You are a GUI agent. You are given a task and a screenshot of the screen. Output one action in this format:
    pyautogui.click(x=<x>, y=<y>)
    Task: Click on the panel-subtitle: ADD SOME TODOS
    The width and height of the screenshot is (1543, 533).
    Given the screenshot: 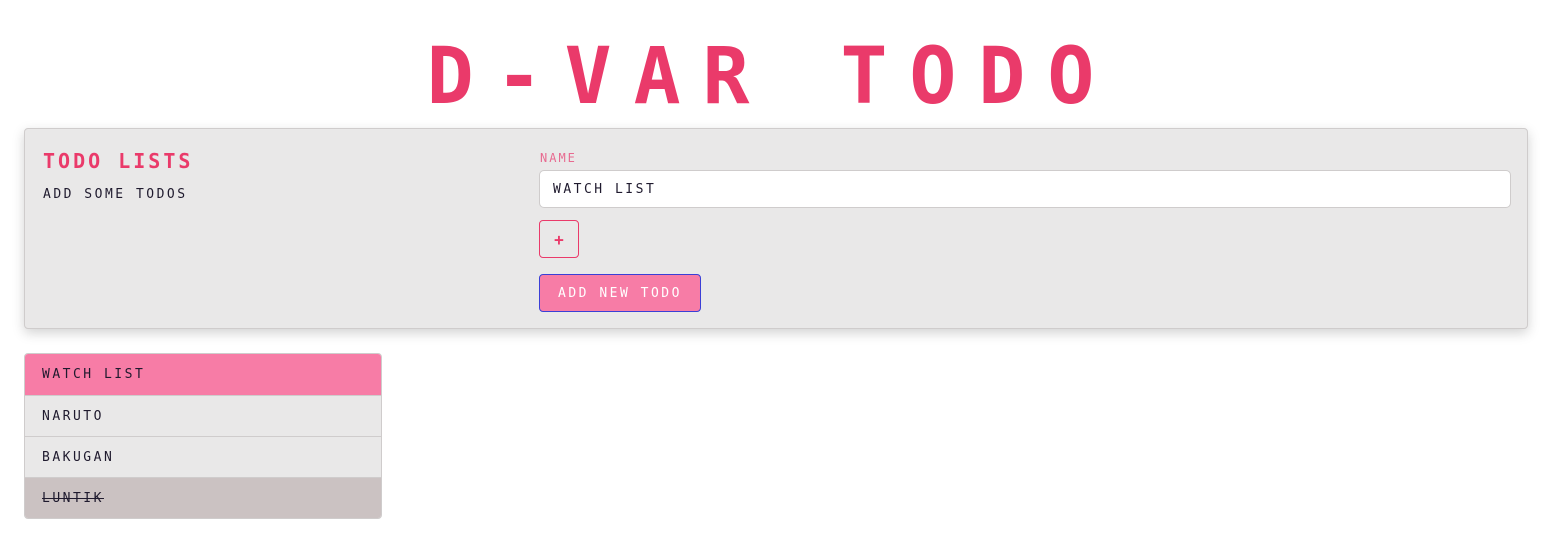 What is the action you would take?
    pyautogui.click(x=115, y=194)
    